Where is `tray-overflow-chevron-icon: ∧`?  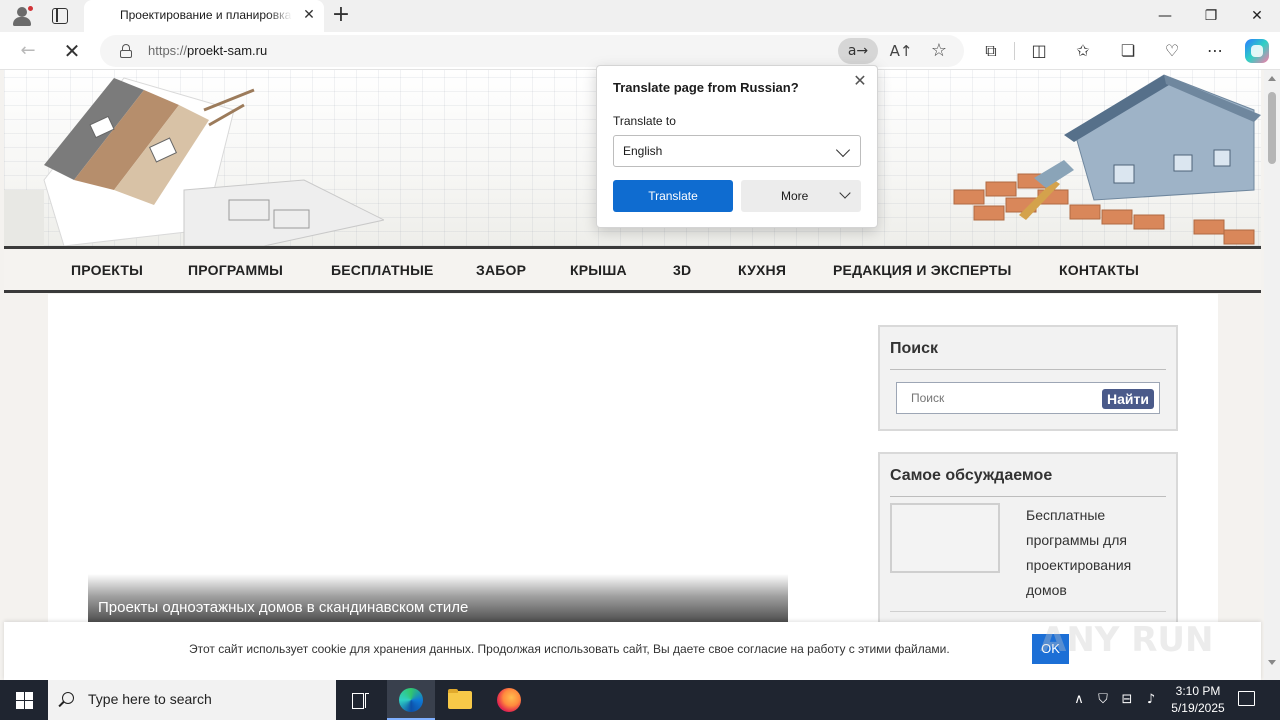 tray-overflow-chevron-icon: ∧ is located at coordinates (1079, 700).